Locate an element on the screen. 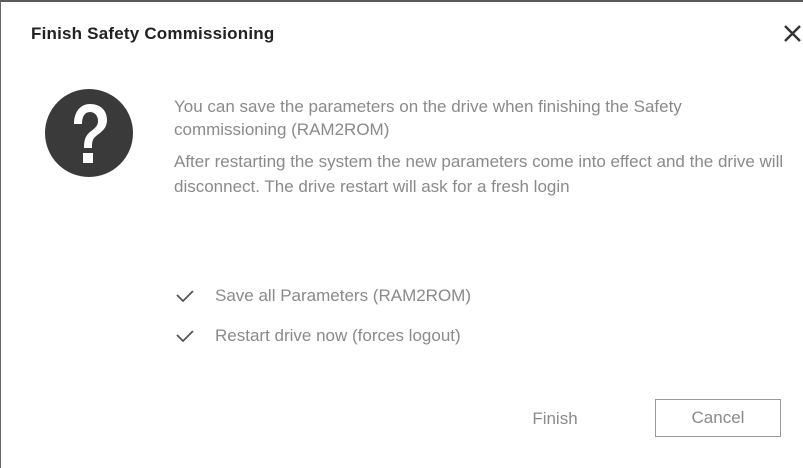 The width and height of the screenshot is (803, 468). finish-button: Finish is located at coordinates (555, 419).